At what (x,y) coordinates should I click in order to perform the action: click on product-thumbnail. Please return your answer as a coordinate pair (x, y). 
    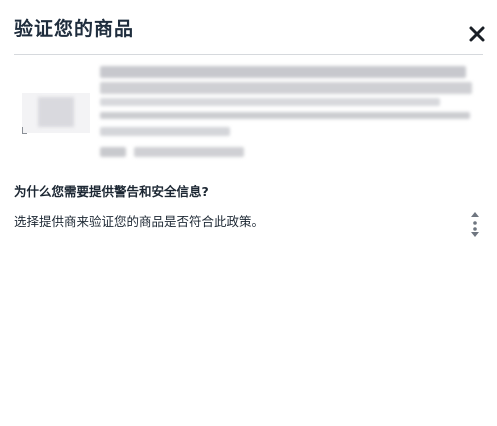
    Looking at the image, I should click on (56, 113).